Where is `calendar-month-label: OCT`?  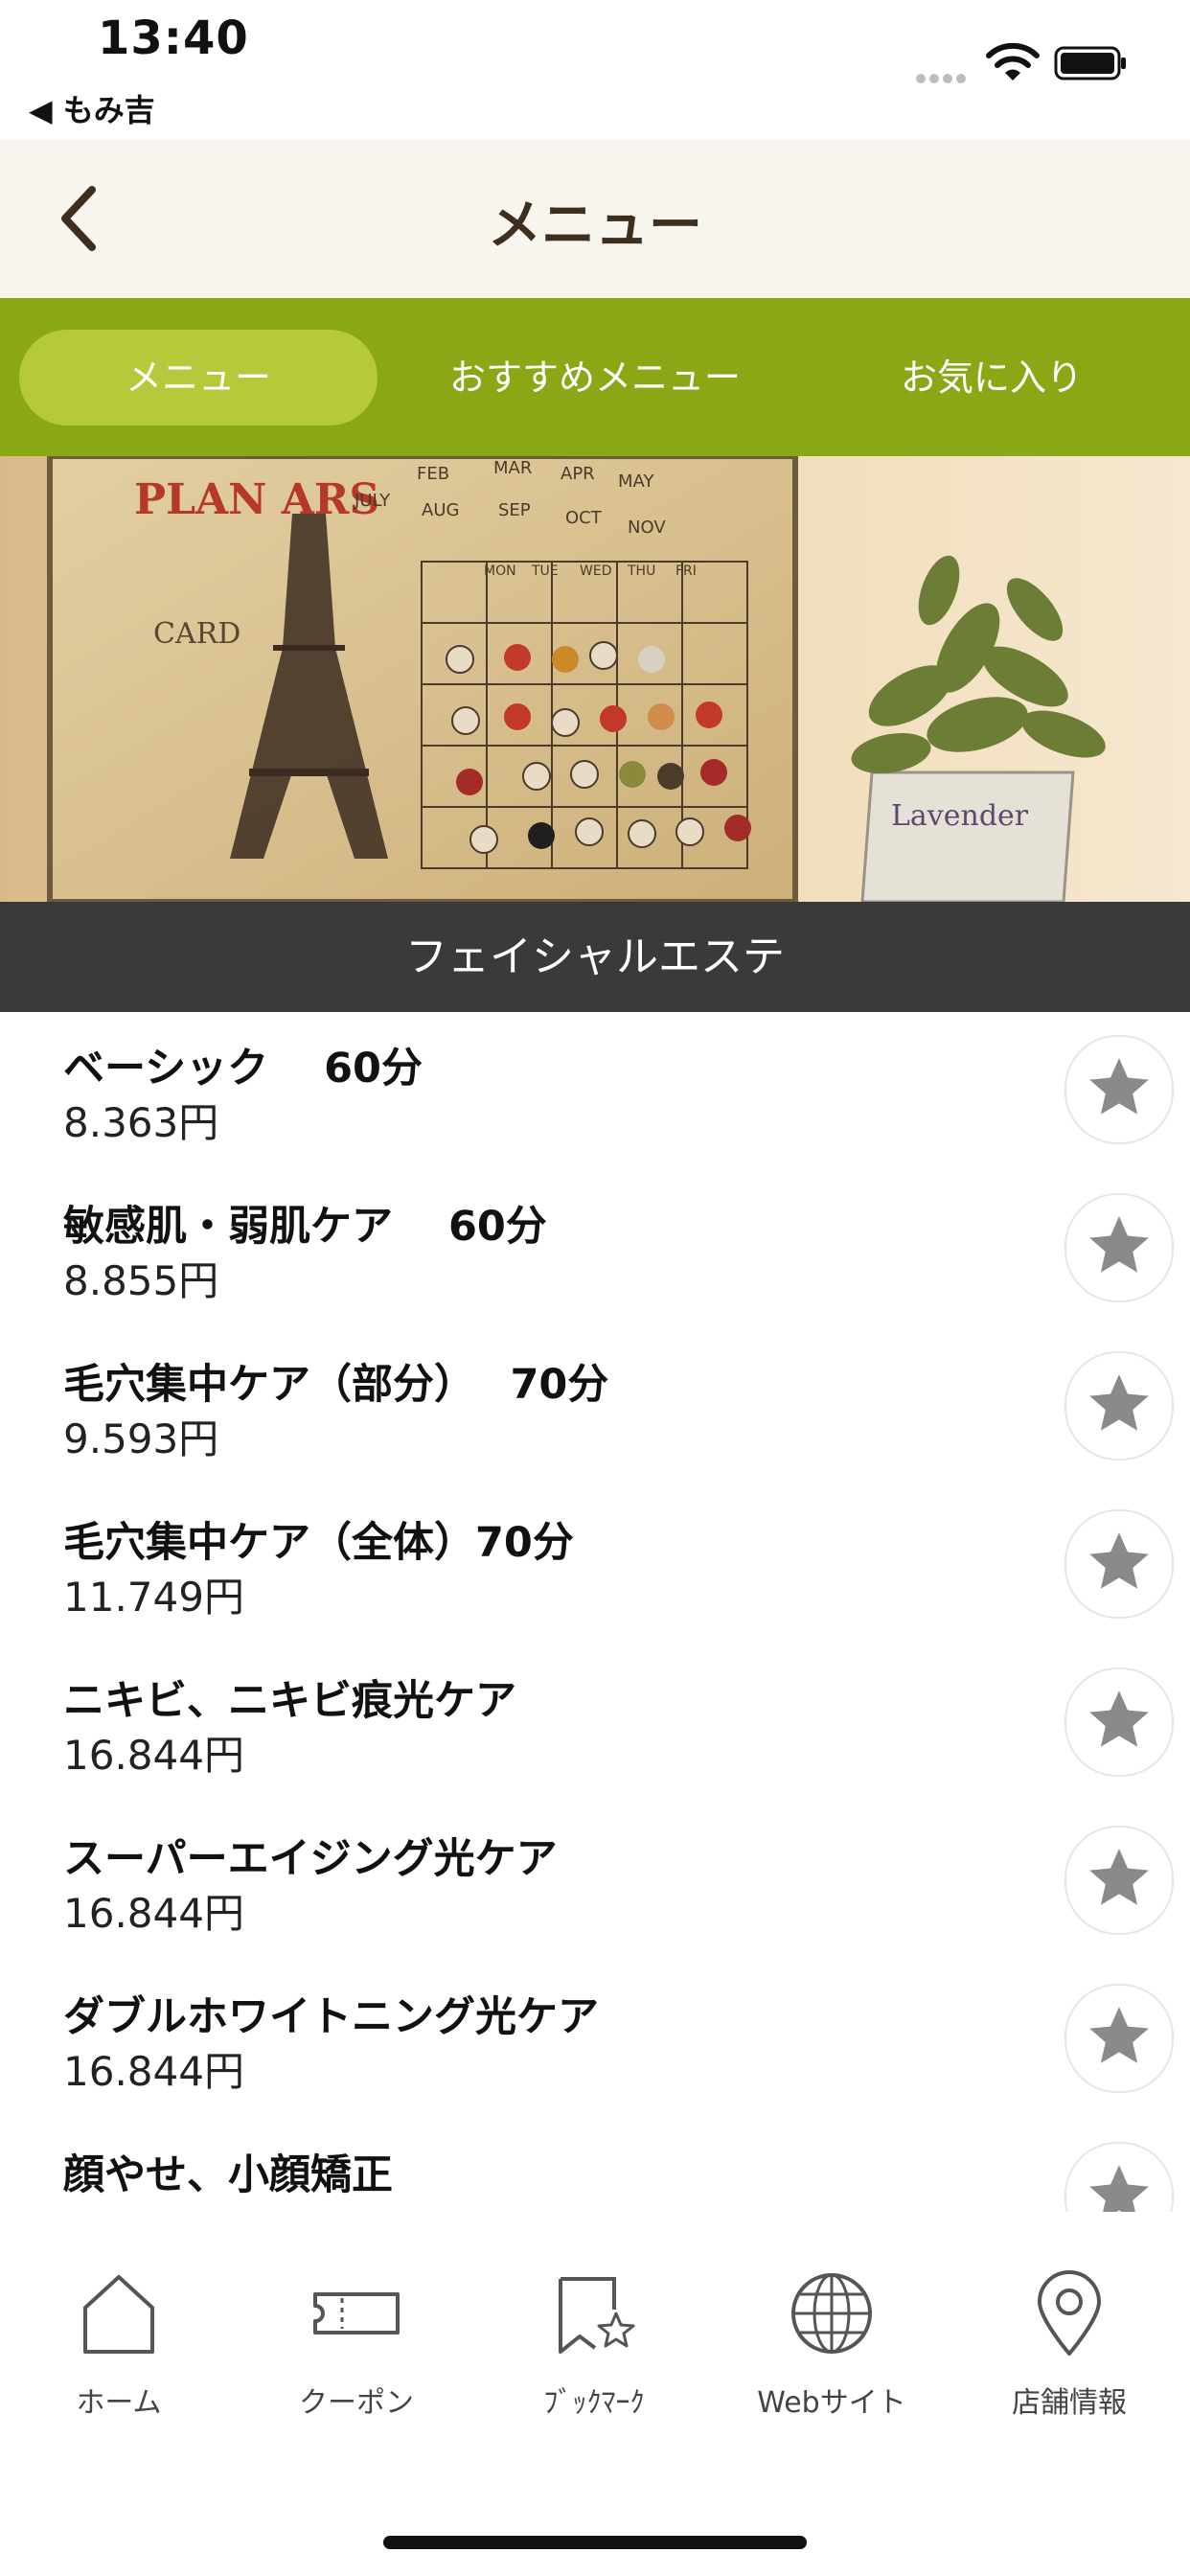
calendar-month-label: OCT is located at coordinates (584, 518).